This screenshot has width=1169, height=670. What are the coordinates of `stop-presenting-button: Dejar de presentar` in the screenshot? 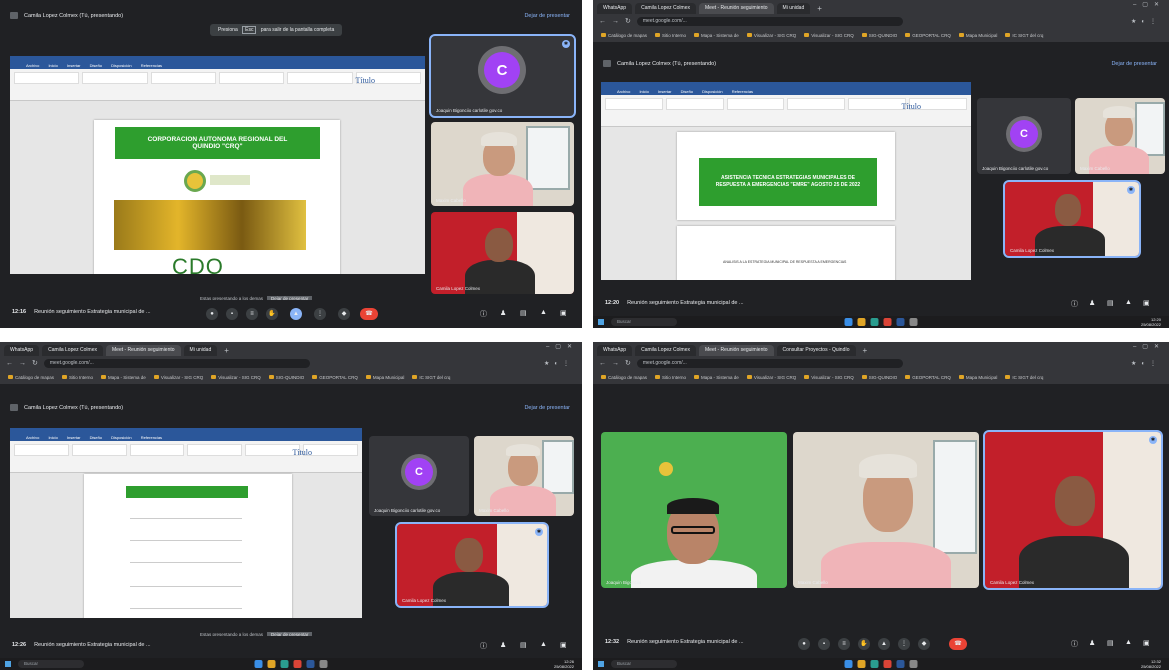 It's located at (1134, 64).